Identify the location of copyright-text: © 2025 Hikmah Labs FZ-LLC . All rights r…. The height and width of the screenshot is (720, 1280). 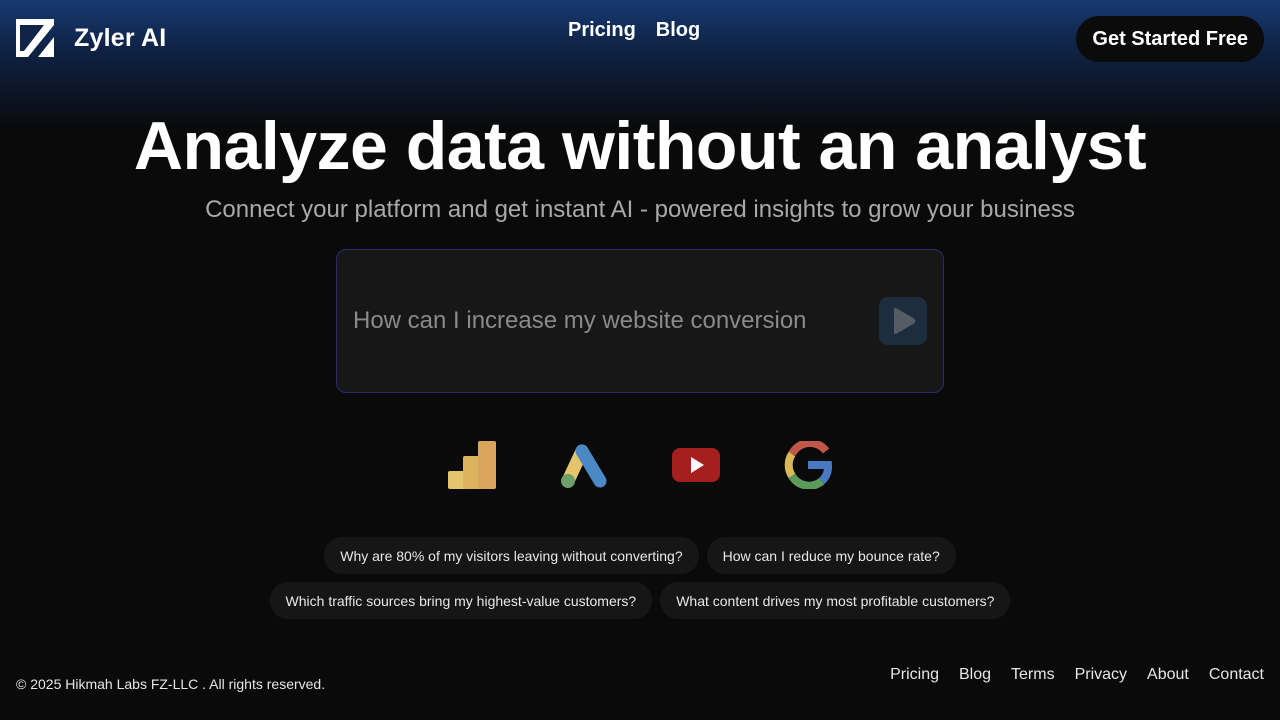
(171, 684).